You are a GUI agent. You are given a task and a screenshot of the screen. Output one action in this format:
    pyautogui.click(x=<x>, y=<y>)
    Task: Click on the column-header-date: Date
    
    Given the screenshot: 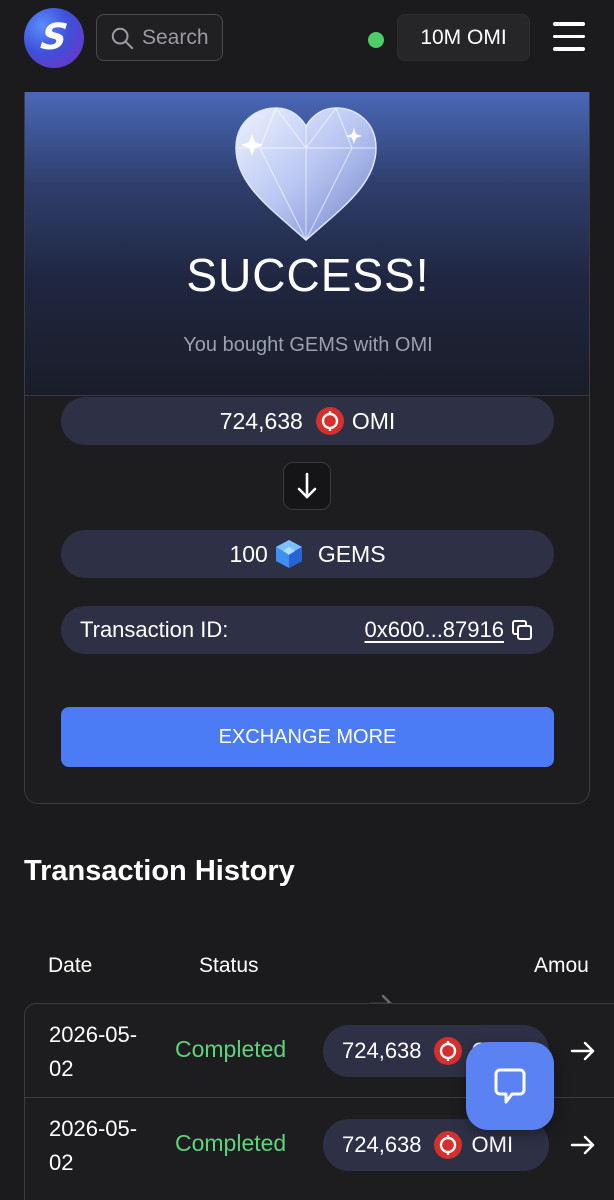 What is the action you would take?
    pyautogui.click(x=70, y=965)
    